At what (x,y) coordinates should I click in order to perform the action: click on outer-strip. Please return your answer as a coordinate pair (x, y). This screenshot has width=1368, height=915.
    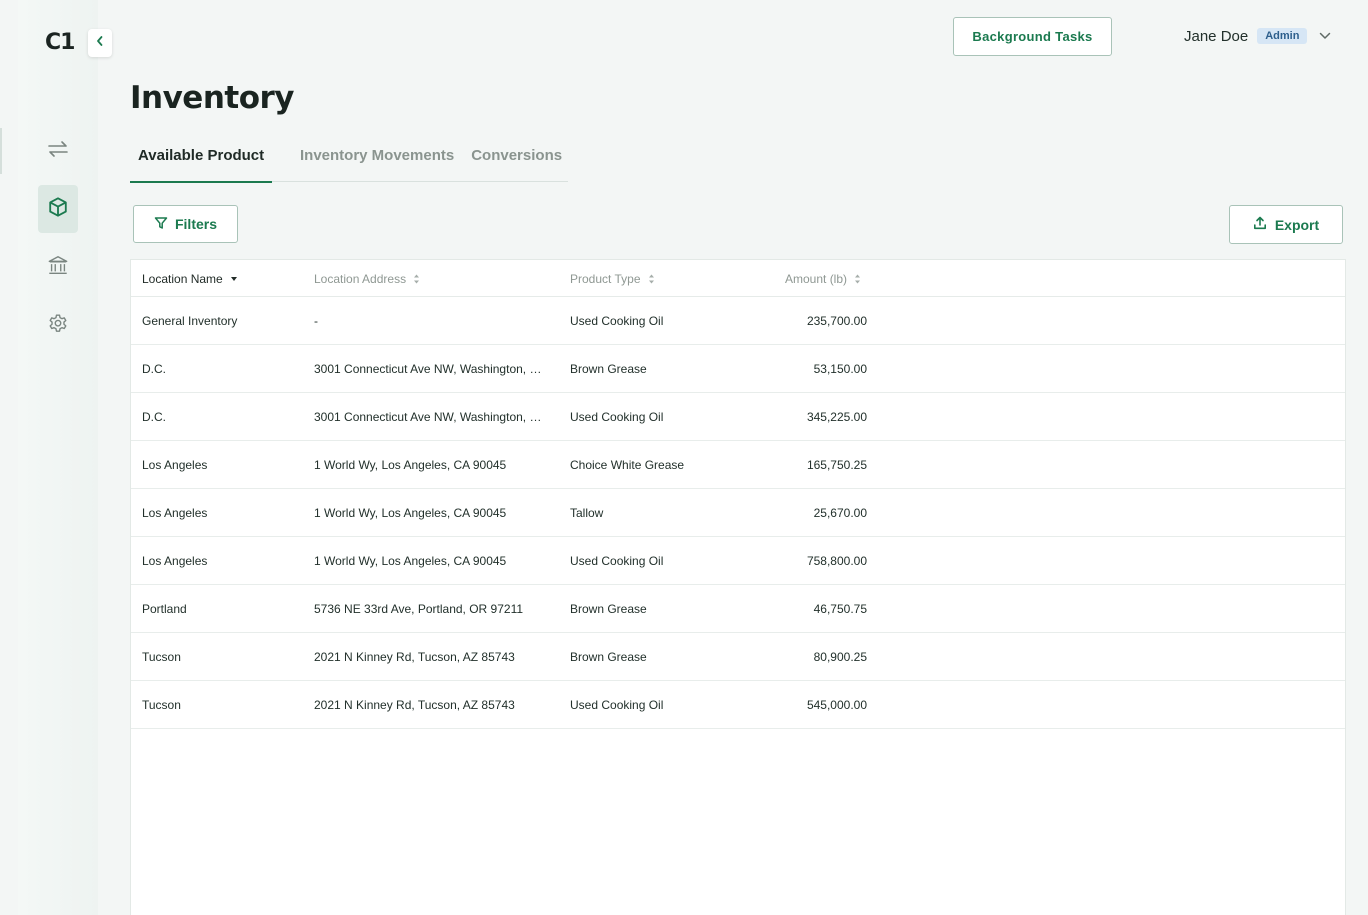
    Looking at the image, I should click on (9, 457).